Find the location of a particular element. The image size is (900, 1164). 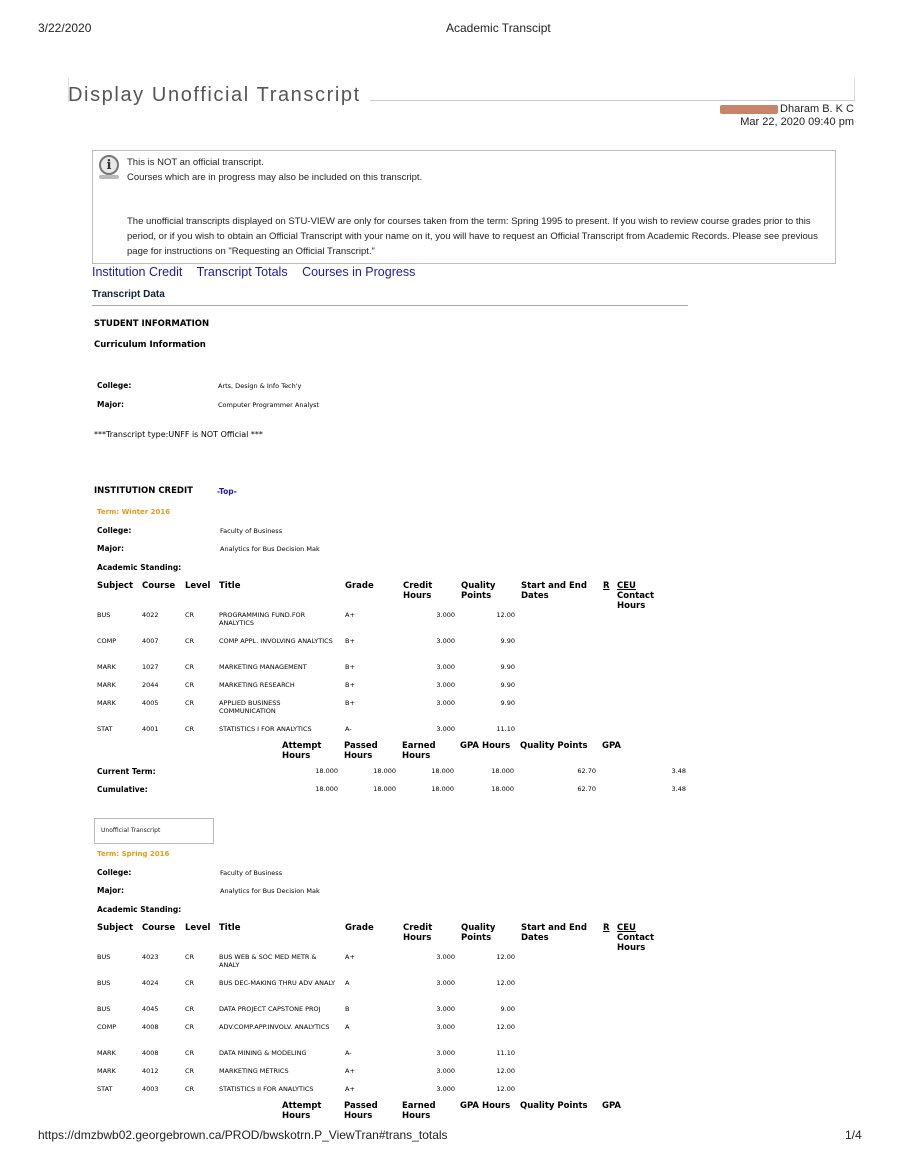

col-attempt-hours: Attempt Hours is located at coordinates (302, 1111).